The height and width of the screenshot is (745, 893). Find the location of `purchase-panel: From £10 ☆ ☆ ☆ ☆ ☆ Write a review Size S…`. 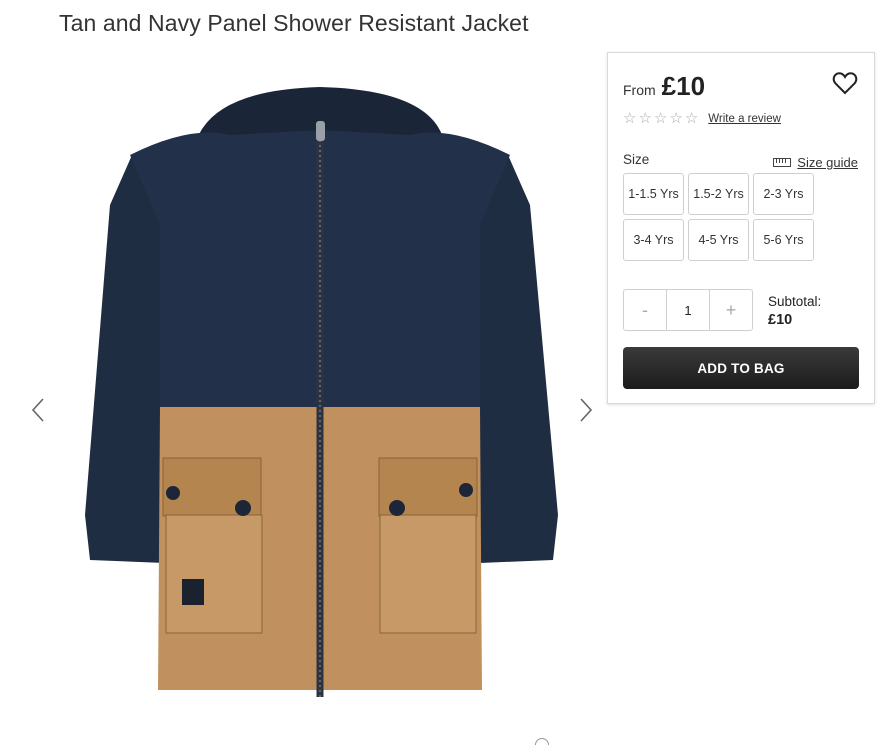

purchase-panel: From £10 ☆ ☆ ☆ ☆ ☆ Write a review Size S… is located at coordinates (741, 228).